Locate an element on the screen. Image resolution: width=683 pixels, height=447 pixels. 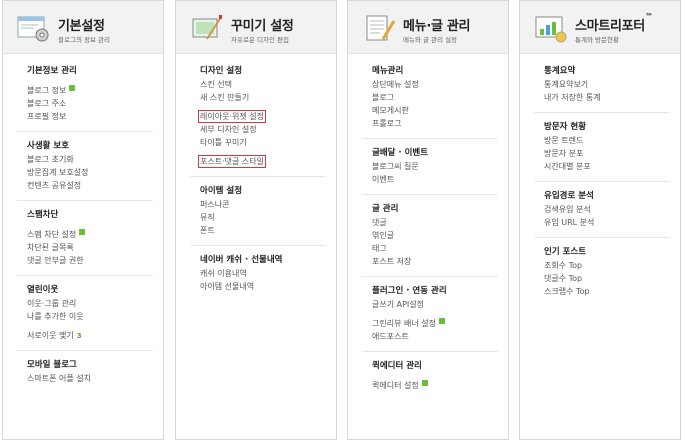
menu-link-neighbor-groups: 이웃·그룹 관리 is located at coordinates (95, 303).